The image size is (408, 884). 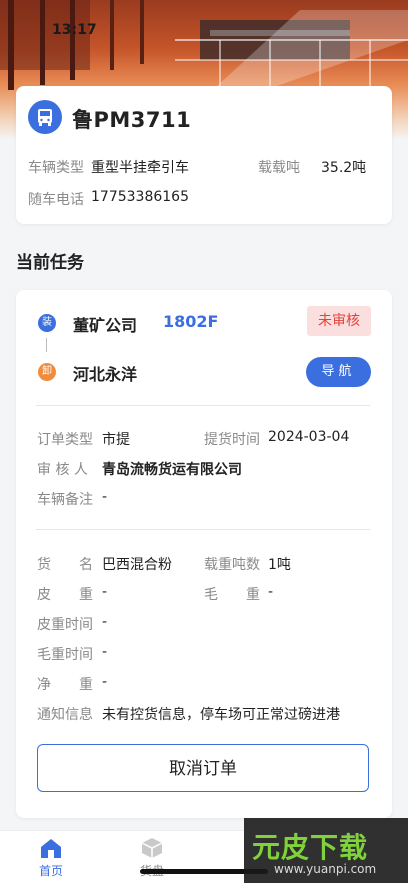 I want to click on status-badge: 未审核, so click(x=339, y=321).